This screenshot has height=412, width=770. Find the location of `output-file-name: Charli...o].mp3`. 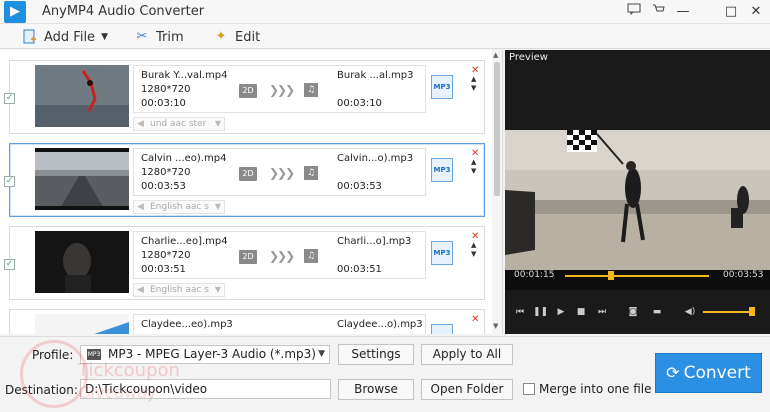

output-file-name: Charli...o].mp3 is located at coordinates (374, 241).